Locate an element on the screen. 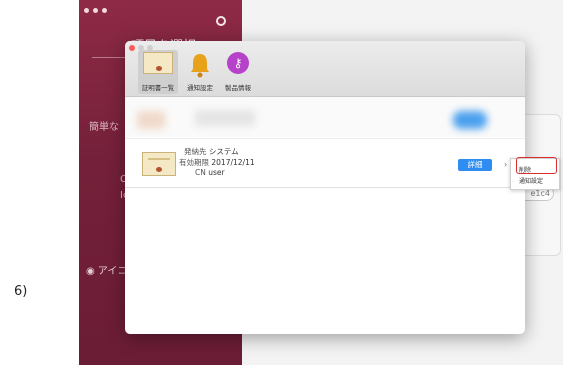 This screenshot has height=365, width=566. issuer-value: システム is located at coordinates (223, 151).